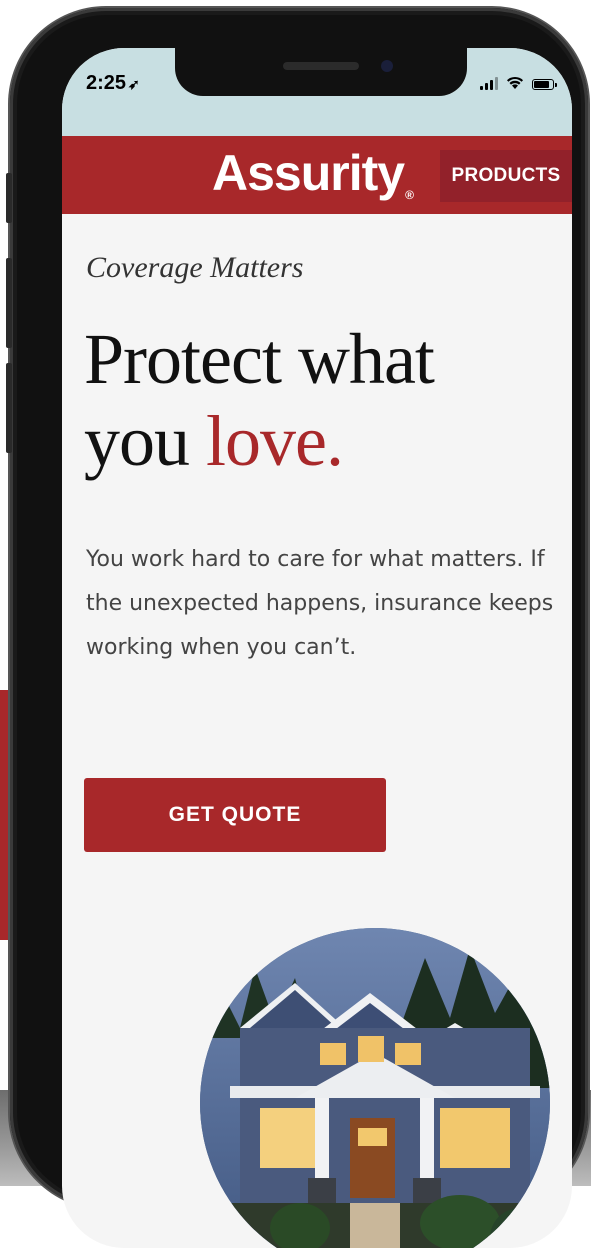 The image size is (591, 1248). I want to click on front-camera, so click(387, 66).